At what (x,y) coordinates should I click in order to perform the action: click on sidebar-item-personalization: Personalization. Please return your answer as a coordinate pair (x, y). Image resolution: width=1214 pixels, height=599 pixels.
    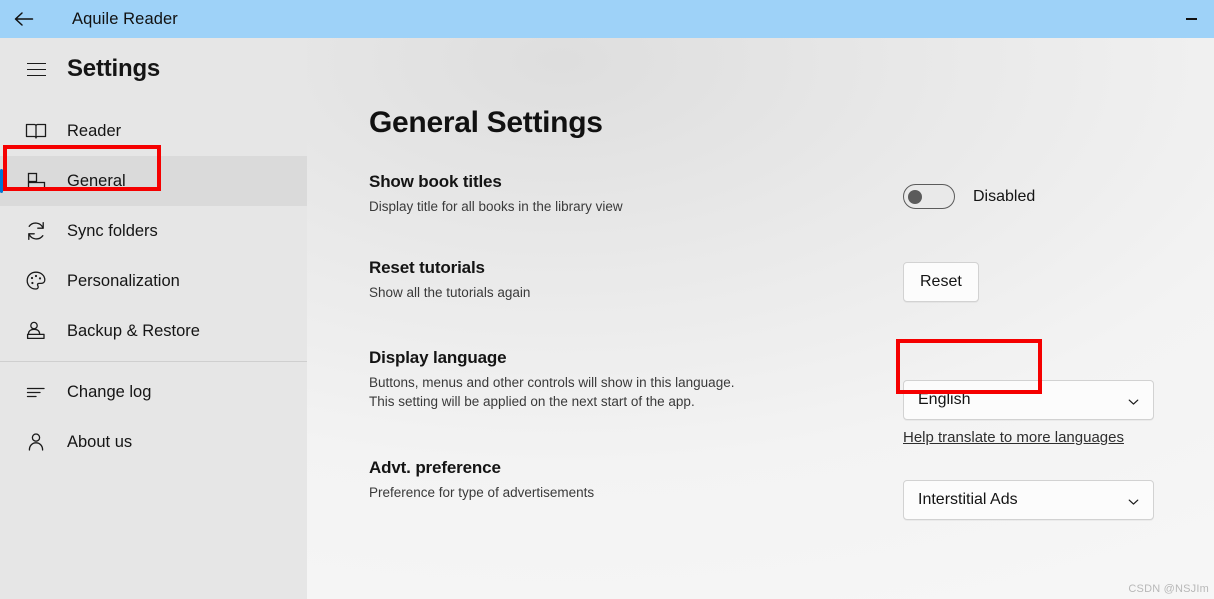
    Looking at the image, I should click on (153, 281).